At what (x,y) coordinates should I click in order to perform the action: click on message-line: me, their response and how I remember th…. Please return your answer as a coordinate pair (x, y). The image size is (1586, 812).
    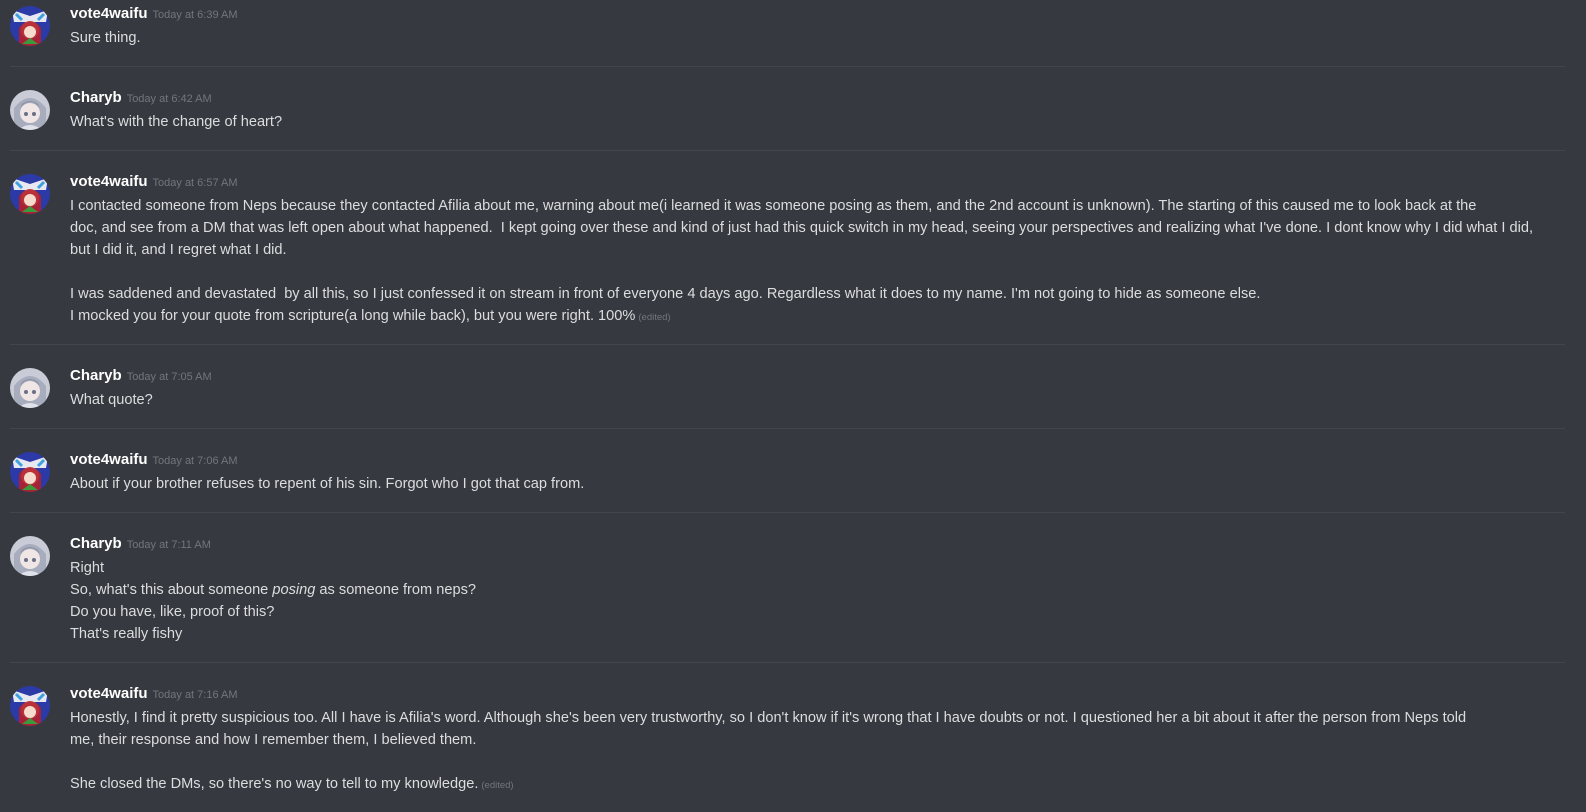
    Looking at the image, I should click on (273, 740).